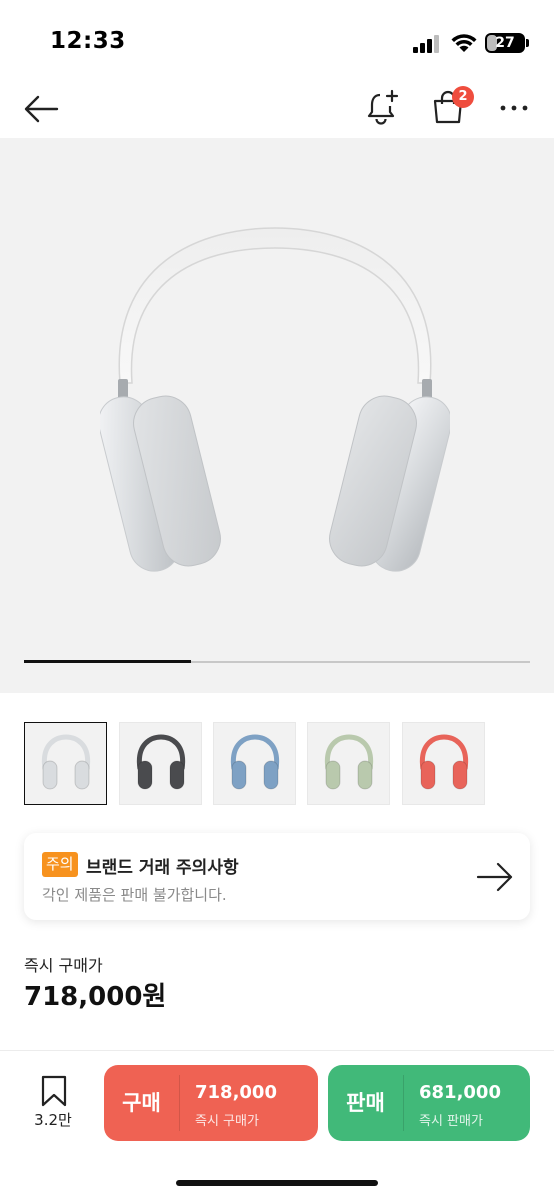 The image size is (554, 1200). What do you see at coordinates (134, 895) in the screenshot?
I see `notice-description: 각인 제품은 판매 불가합니다.` at bounding box center [134, 895].